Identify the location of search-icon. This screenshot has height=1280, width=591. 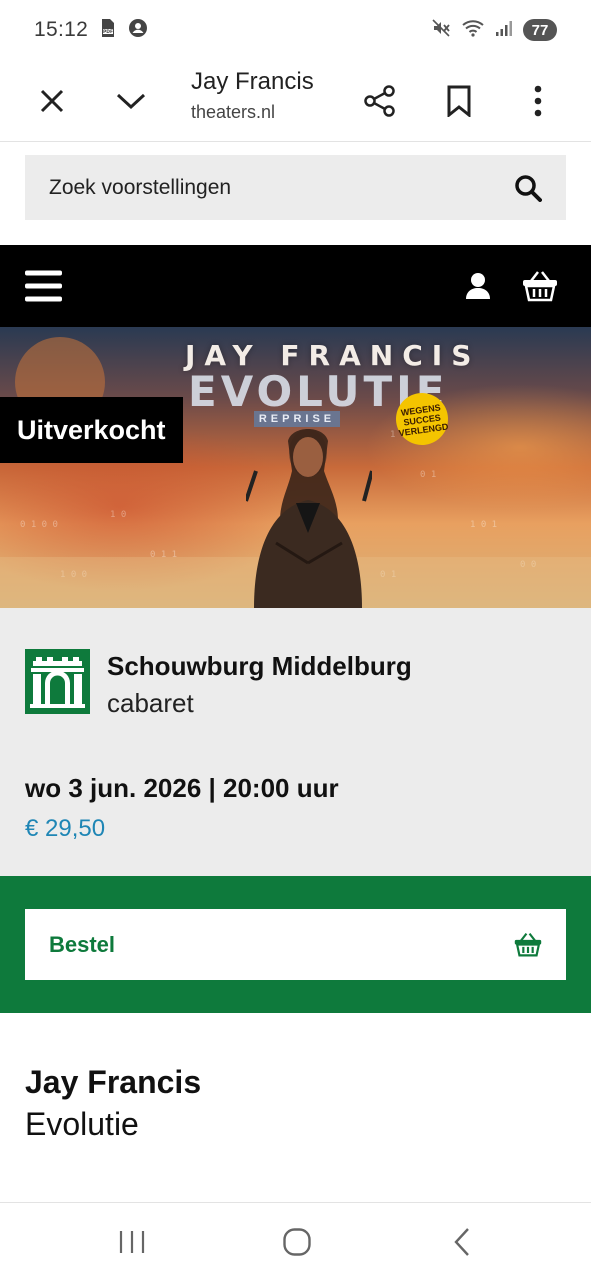
(528, 188).